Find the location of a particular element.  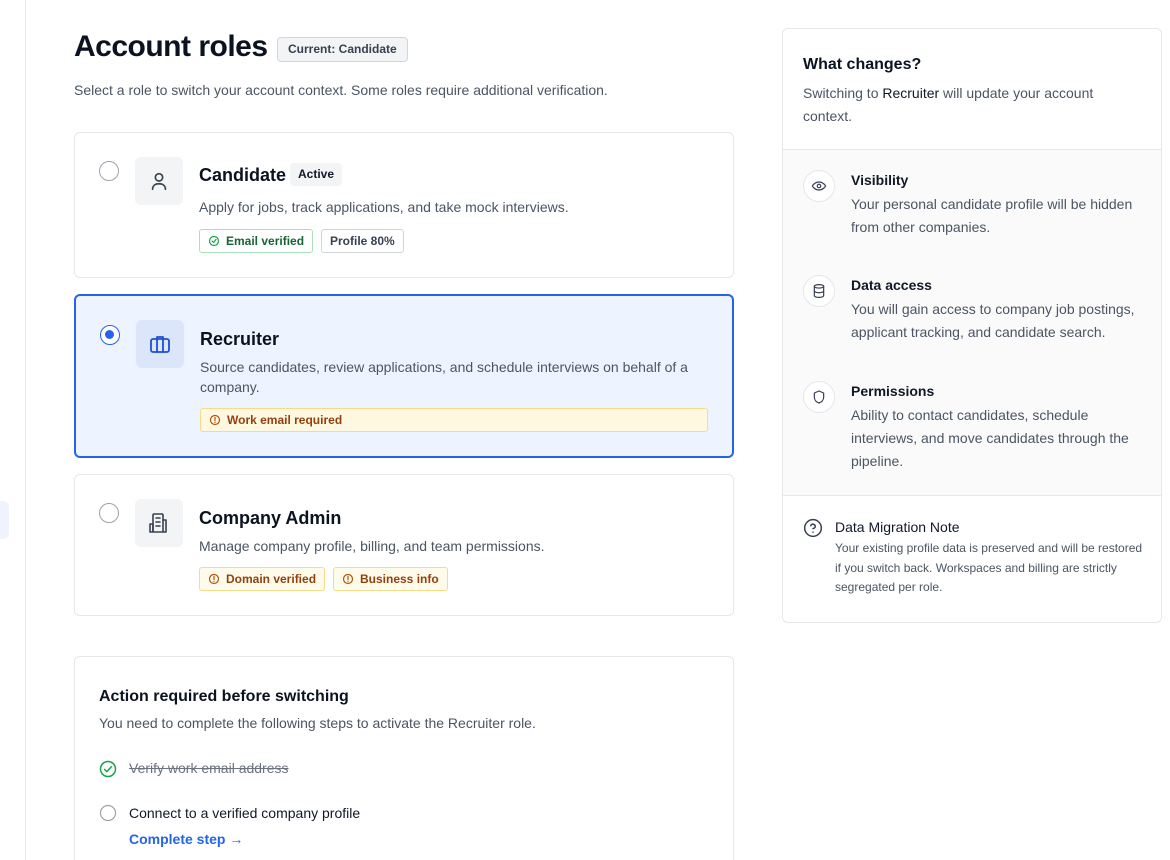

role-radio-candidate is located at coordinates (109, 171).